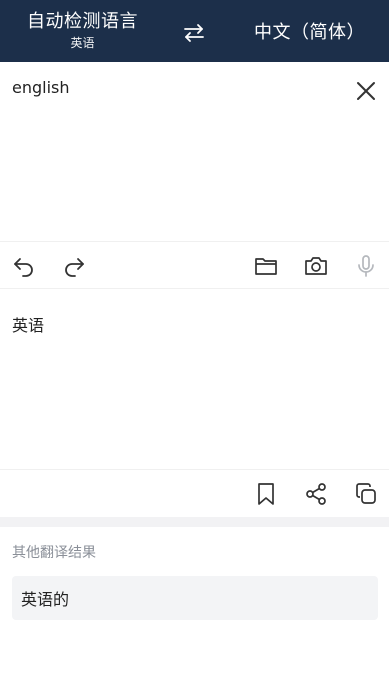 The image size is (389, 680). I want to click on swap-arrows-icon, so click(194, 33).